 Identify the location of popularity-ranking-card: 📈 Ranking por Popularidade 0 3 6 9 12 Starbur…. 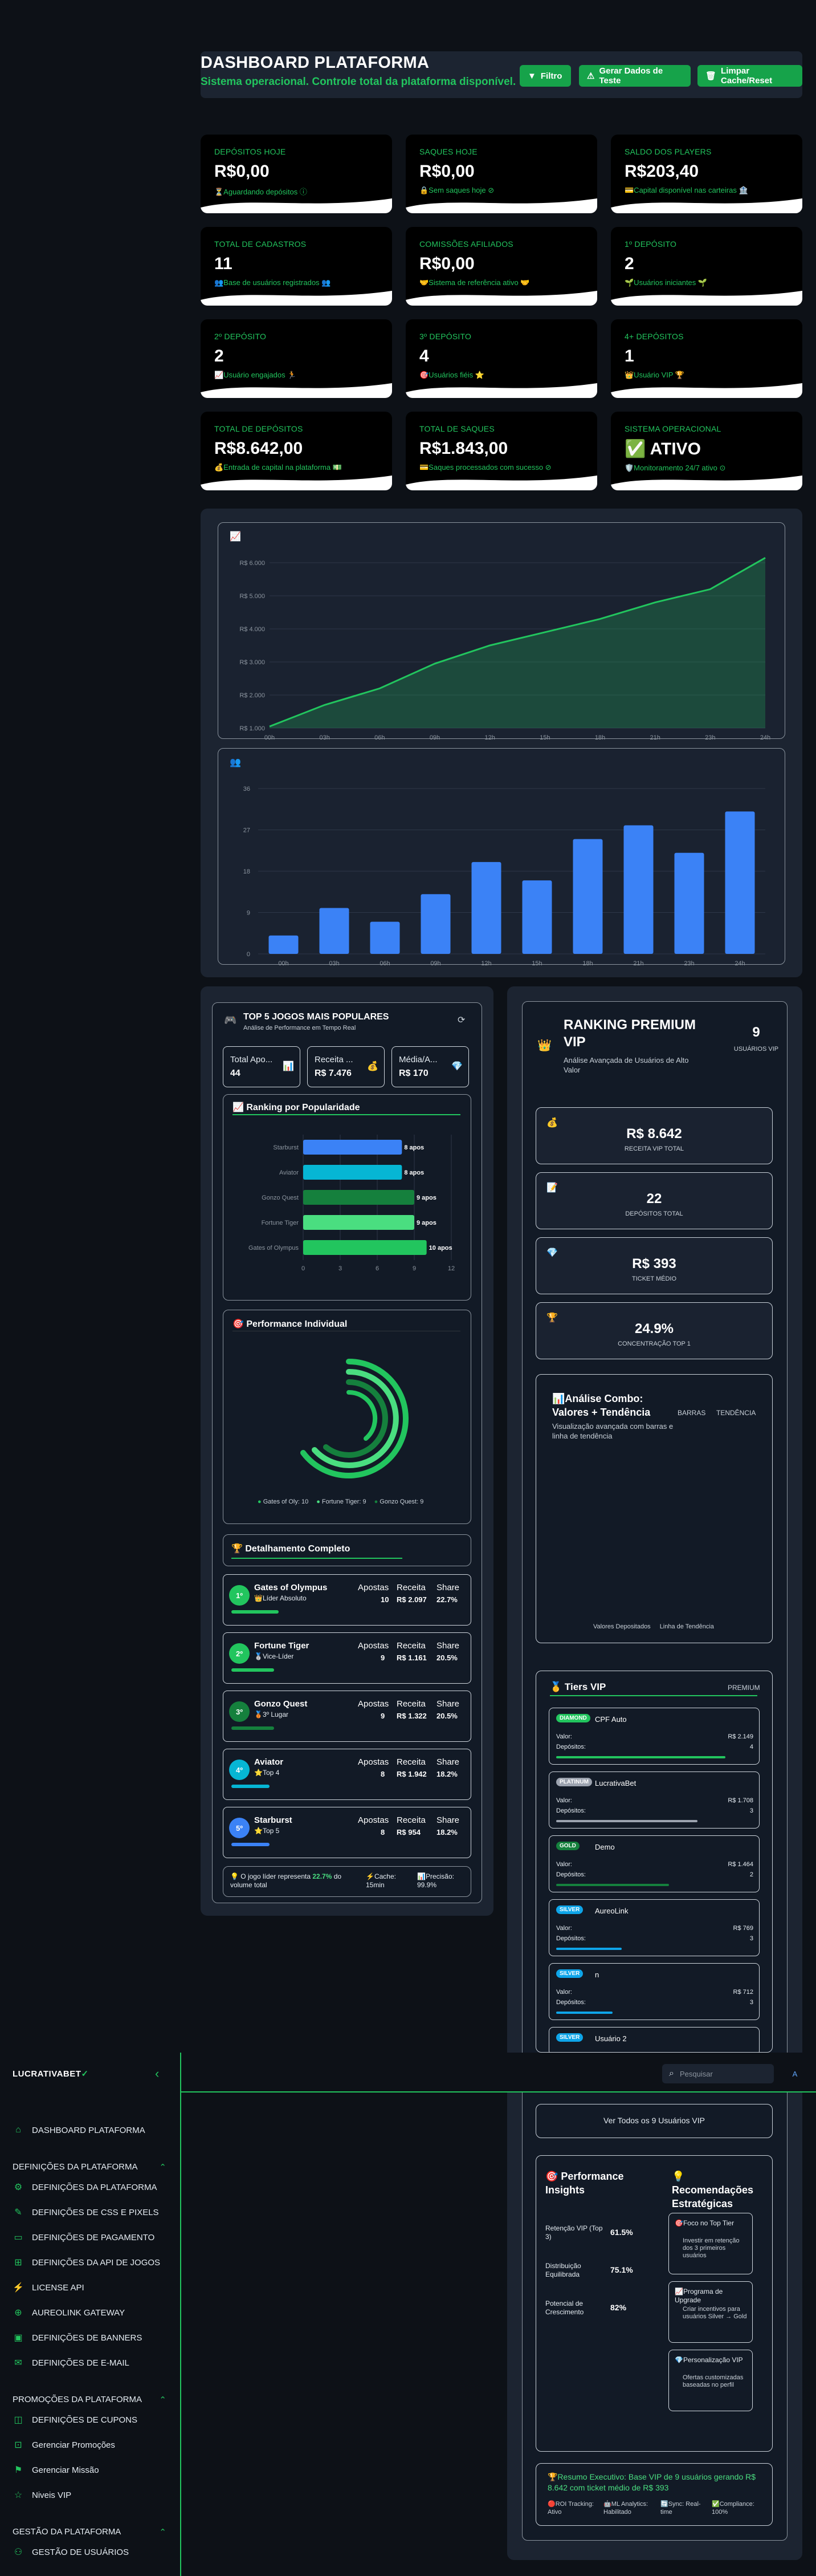
(347, 1197).